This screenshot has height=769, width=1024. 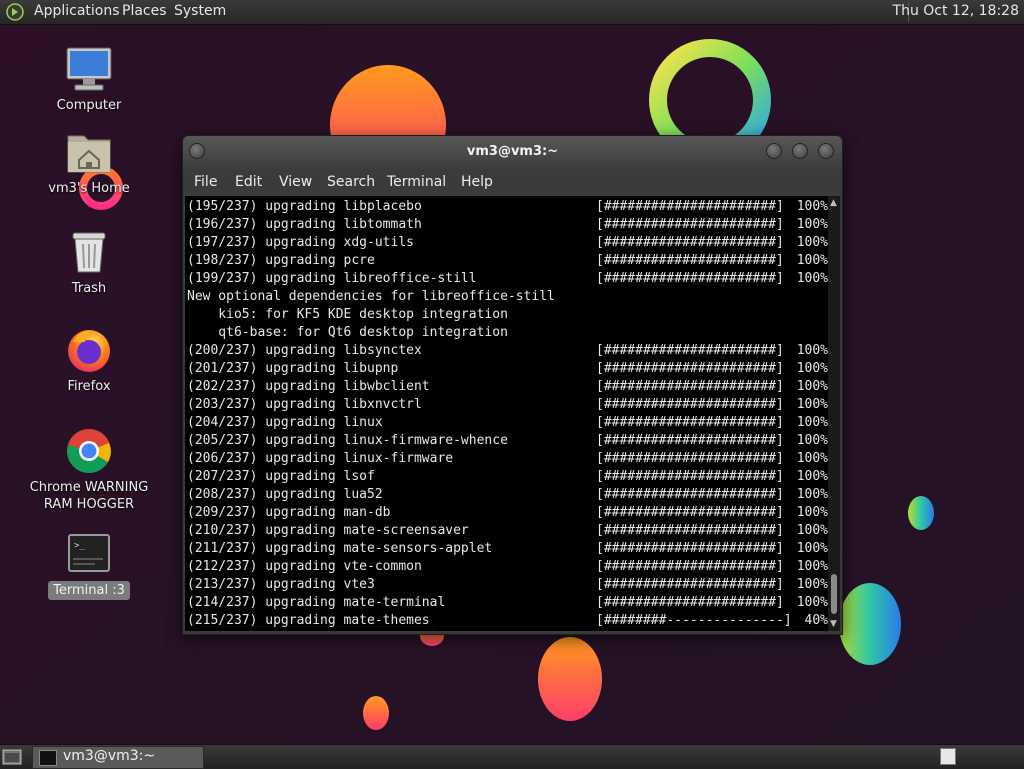 I want to click on show-desktop-icon, so click(x=12, y=757).